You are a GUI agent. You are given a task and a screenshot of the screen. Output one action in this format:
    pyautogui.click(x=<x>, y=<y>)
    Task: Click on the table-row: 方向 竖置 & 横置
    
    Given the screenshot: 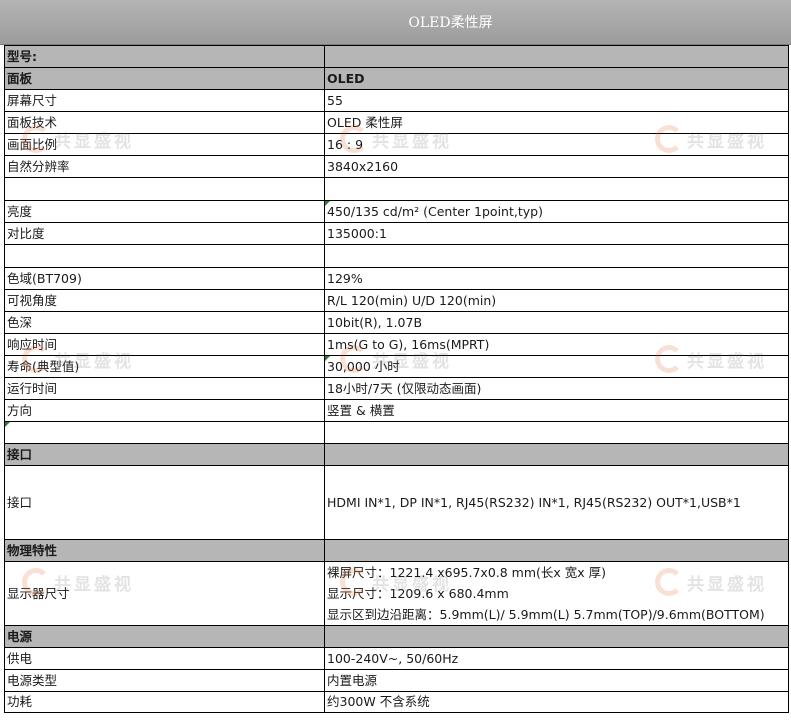 What is the action you would take?
    pyautogui.click(x=396, y=410)
    